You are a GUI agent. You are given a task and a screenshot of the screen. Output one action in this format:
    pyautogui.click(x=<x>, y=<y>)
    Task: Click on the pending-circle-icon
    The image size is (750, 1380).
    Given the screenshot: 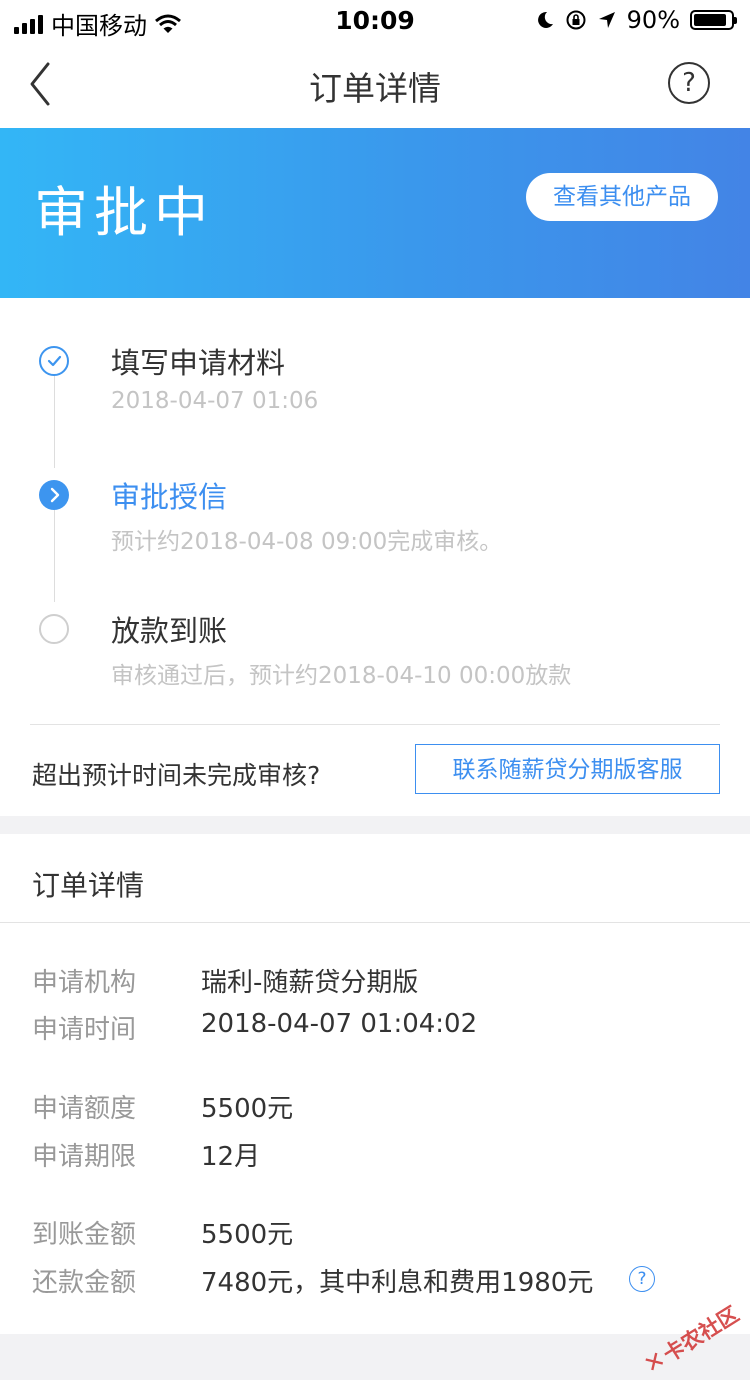 What is the action you would take?
    pyautogui.click(x=54, y=629)
    